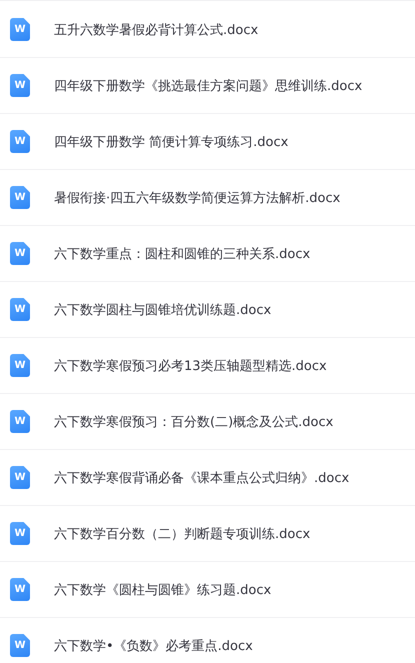 This screenshot has width=415, height=663. Describe the element at coordinates (197, 197) in the screenshot. I see `file-name: 暑假衔接·四五六年级数学简便运算方法解析.docx` at that location.